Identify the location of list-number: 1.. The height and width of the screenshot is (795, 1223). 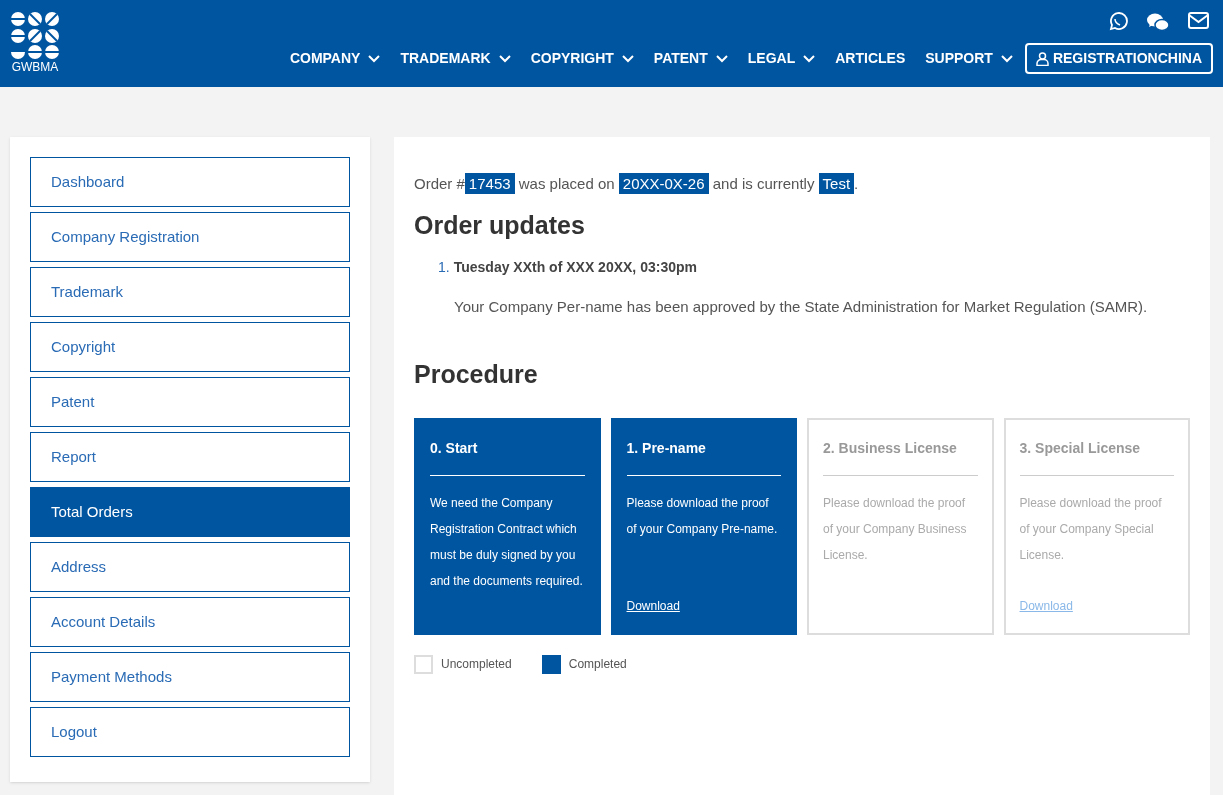
(444, 267).